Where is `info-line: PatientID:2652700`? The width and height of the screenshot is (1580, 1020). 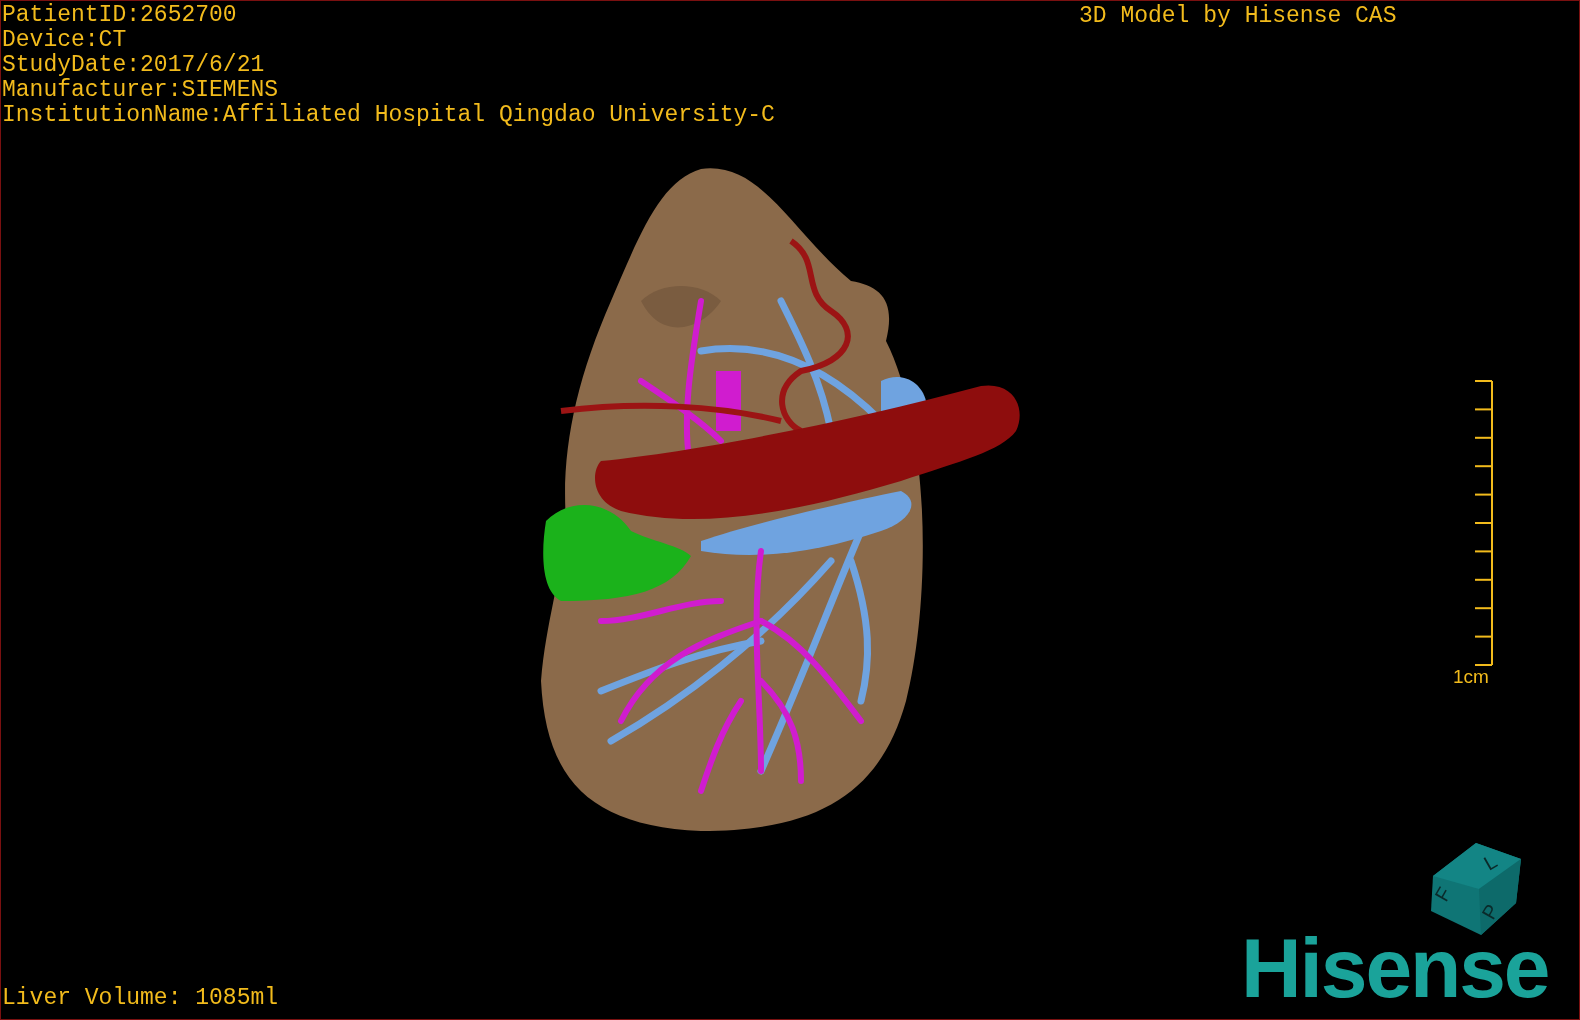 info-line: PatientID:2652700 is located at coordinates (120, 15).